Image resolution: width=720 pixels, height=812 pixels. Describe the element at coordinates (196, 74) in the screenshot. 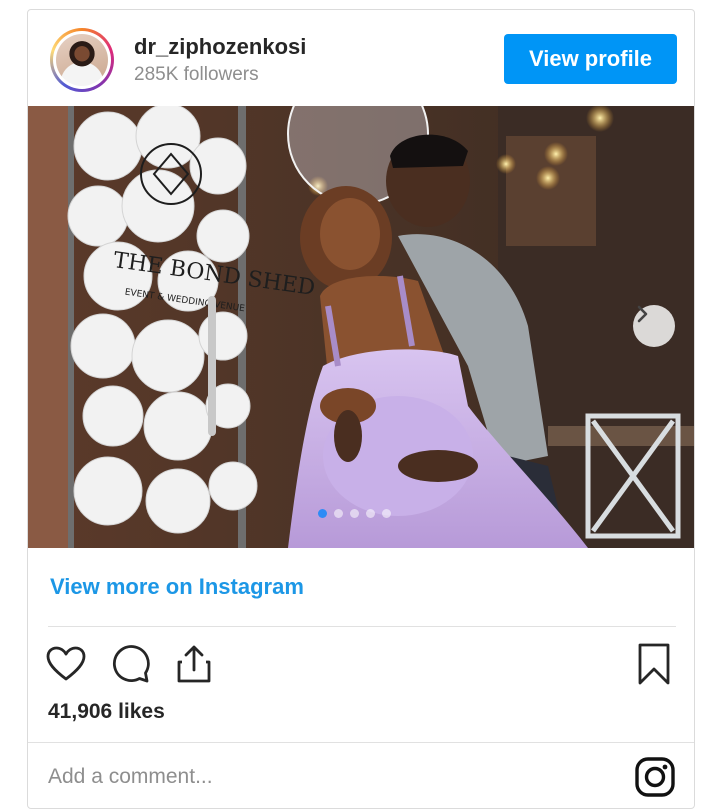

I see `follower-count: 285K followers` at that location.